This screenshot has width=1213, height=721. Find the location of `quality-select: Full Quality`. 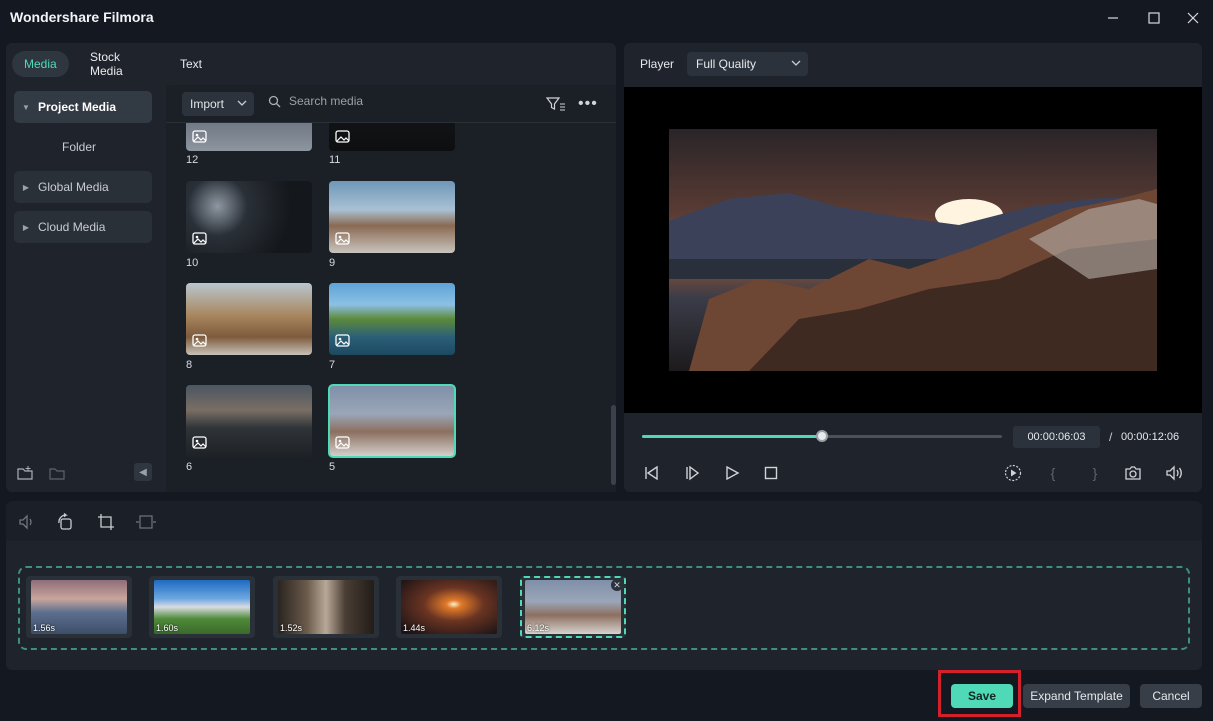

quality-select: Full Quality is located at coordinates (747, 64).